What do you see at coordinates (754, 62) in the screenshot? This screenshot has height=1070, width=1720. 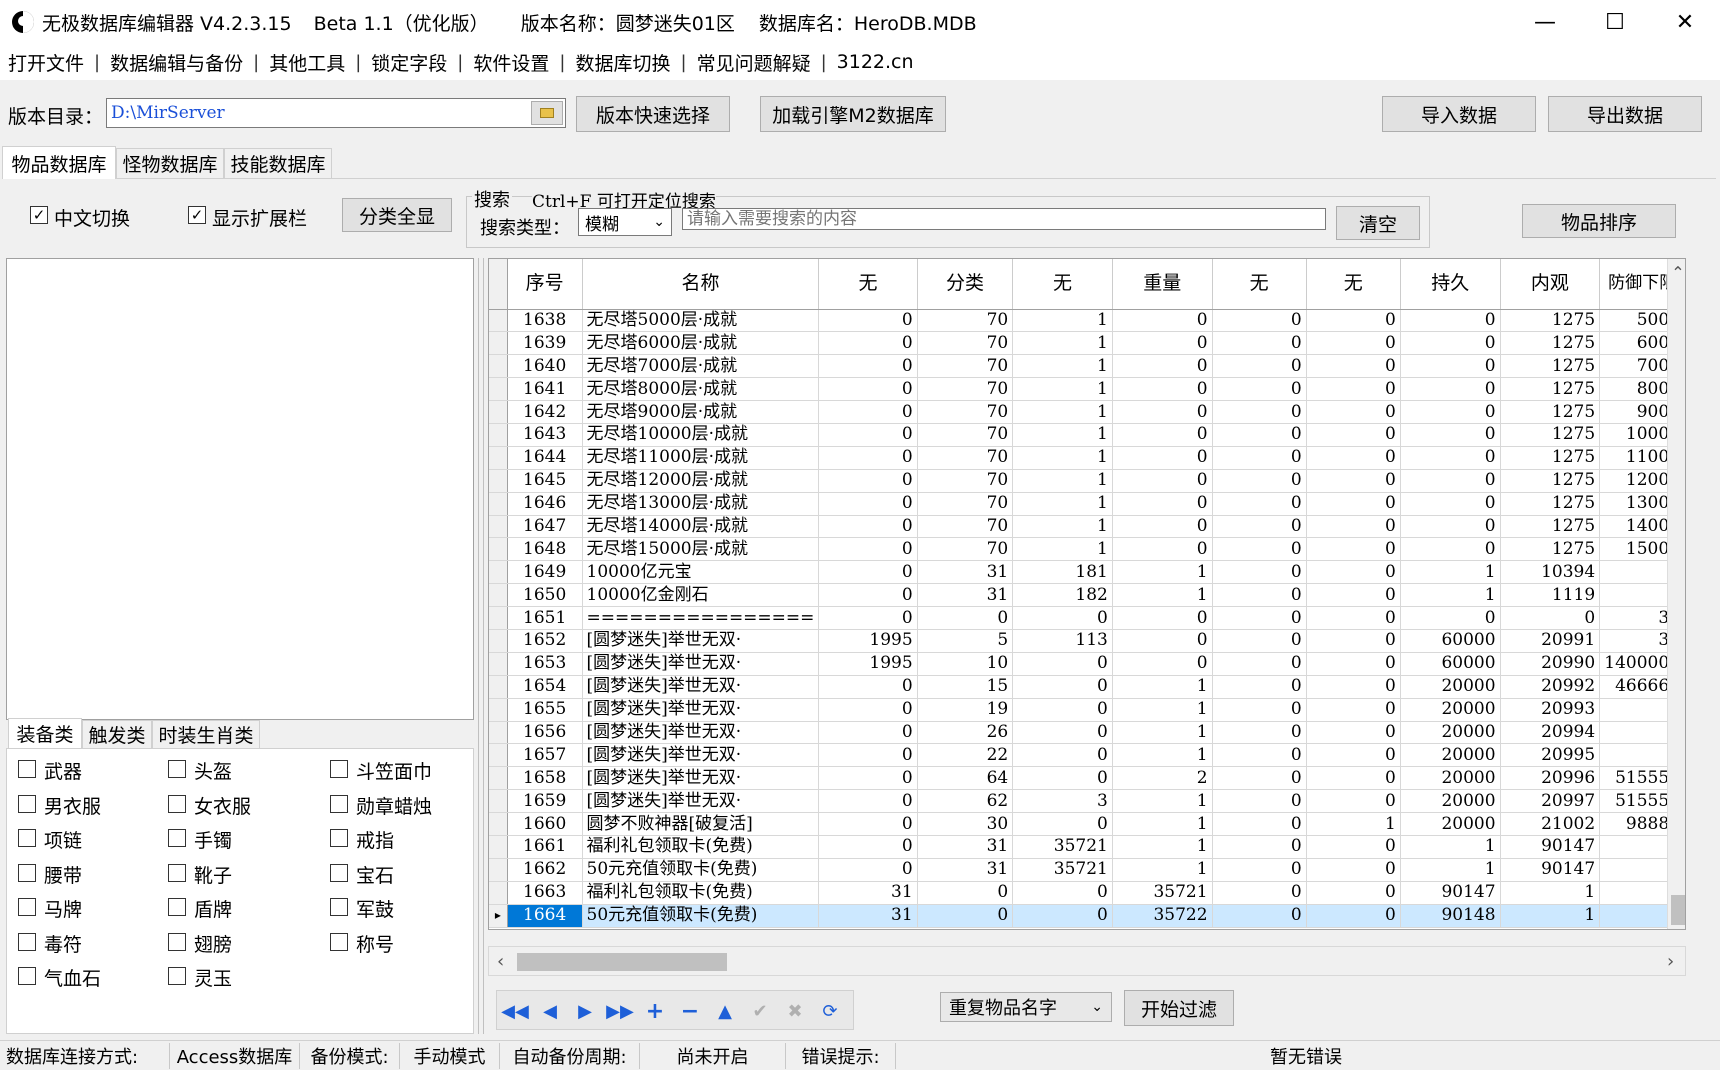 I see `menu-faq: 常见问题解疑` at bounding box center [754, 62].